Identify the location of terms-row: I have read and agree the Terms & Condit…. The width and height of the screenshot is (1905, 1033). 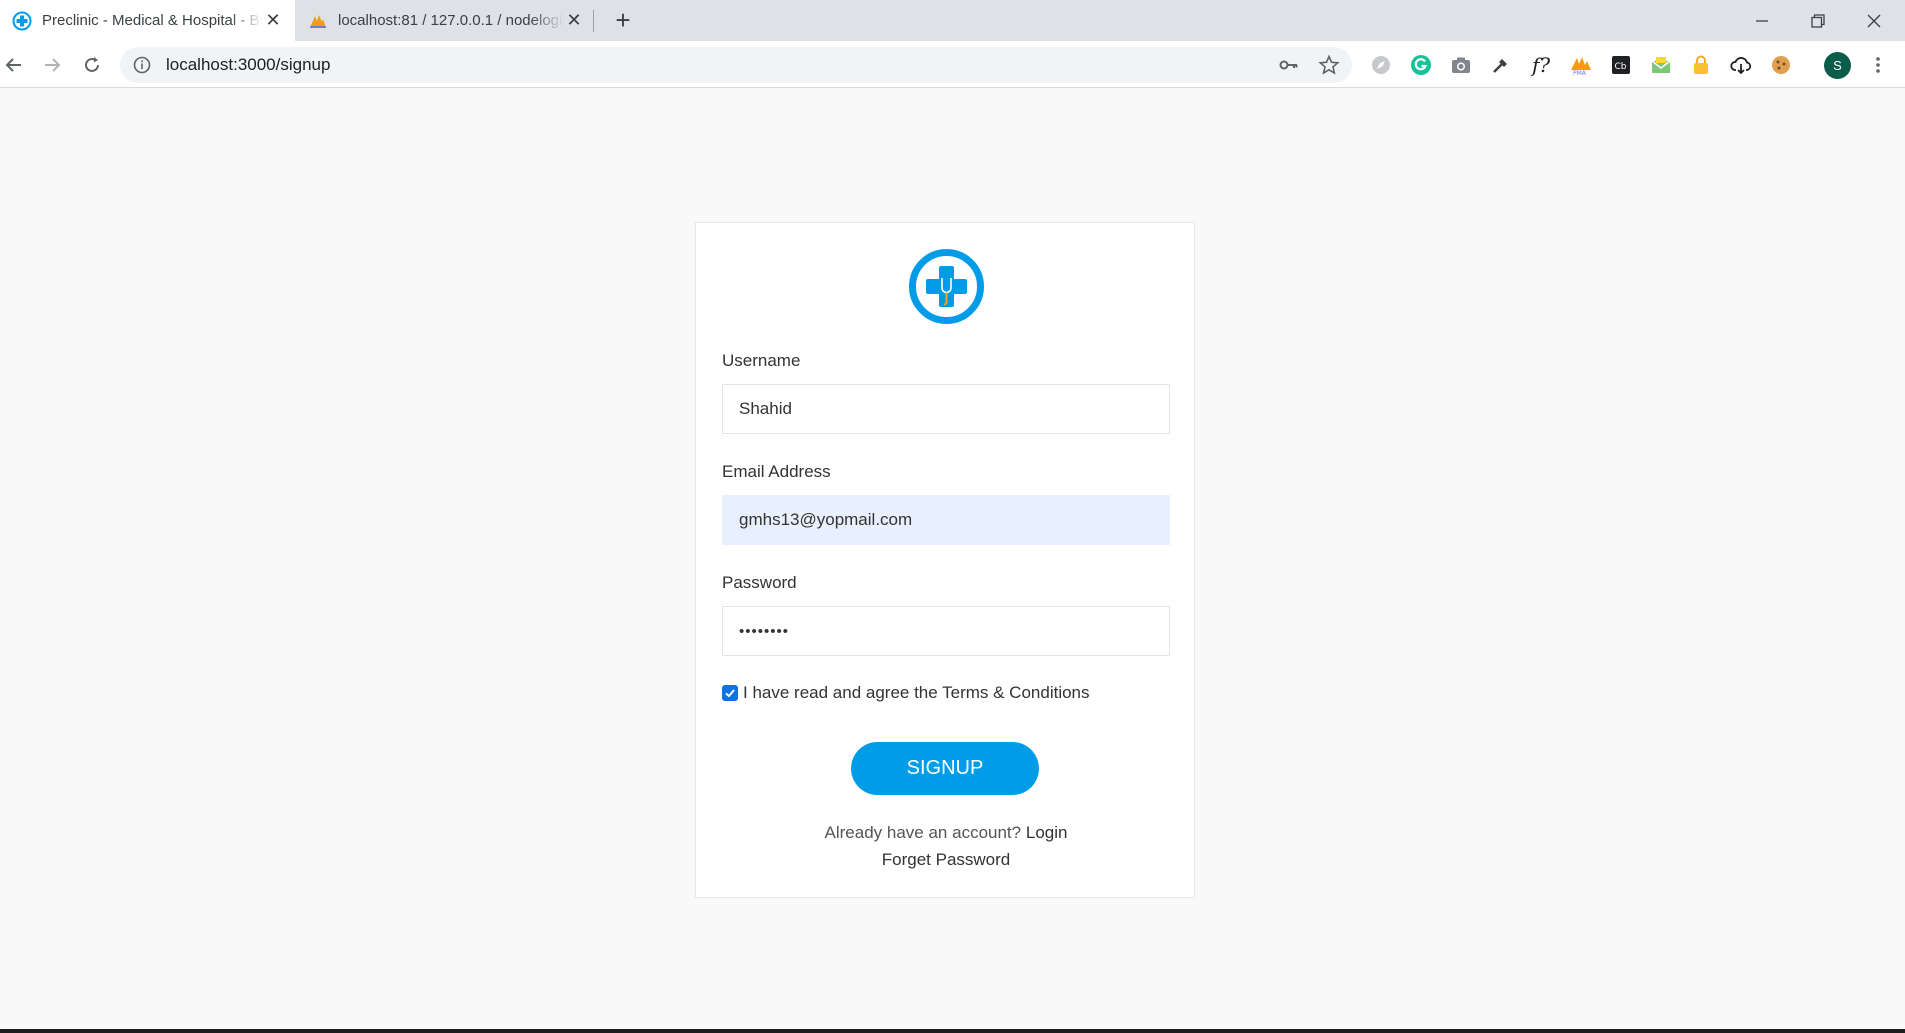
(906, 693).